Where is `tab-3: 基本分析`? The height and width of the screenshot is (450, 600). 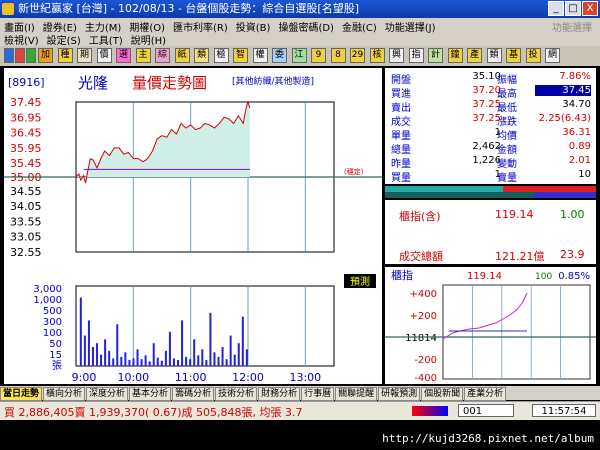
tab-3: 基本分析 is located at coordinates (150, 394).